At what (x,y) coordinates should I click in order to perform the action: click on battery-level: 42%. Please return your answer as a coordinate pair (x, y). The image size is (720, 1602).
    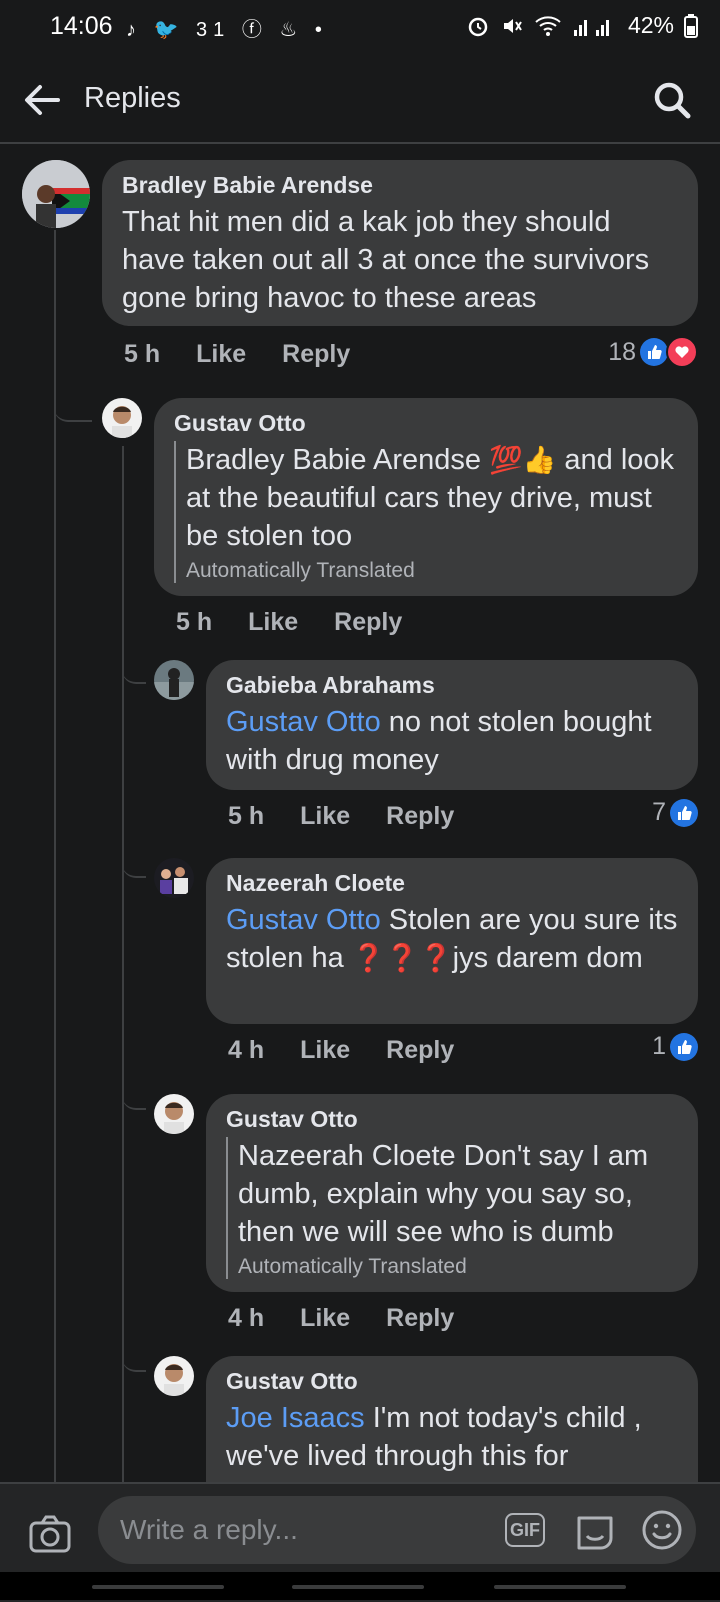
    Looking at the image, I should click on (650, 25).